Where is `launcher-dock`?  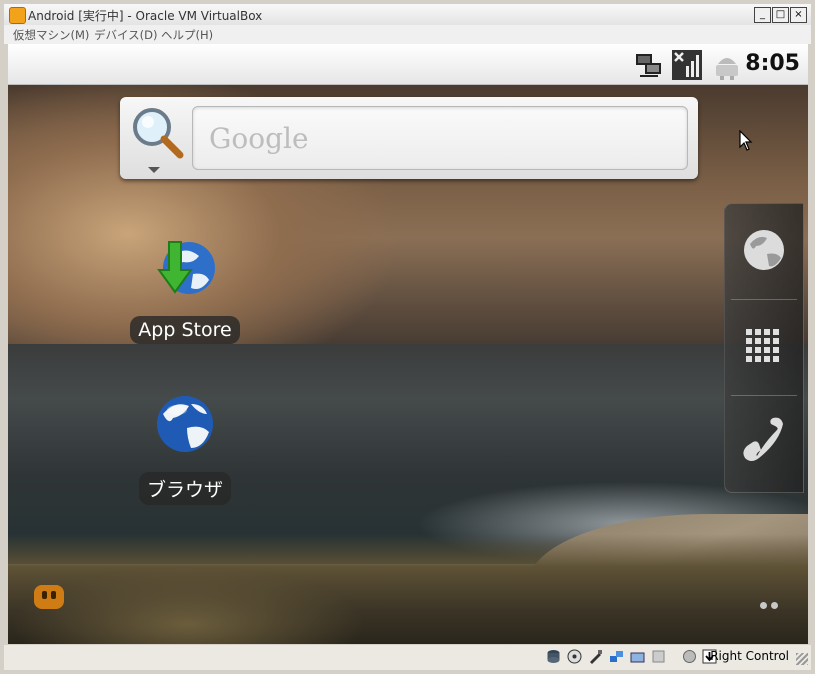
launcher-dock is located at coordinates (764, 348).